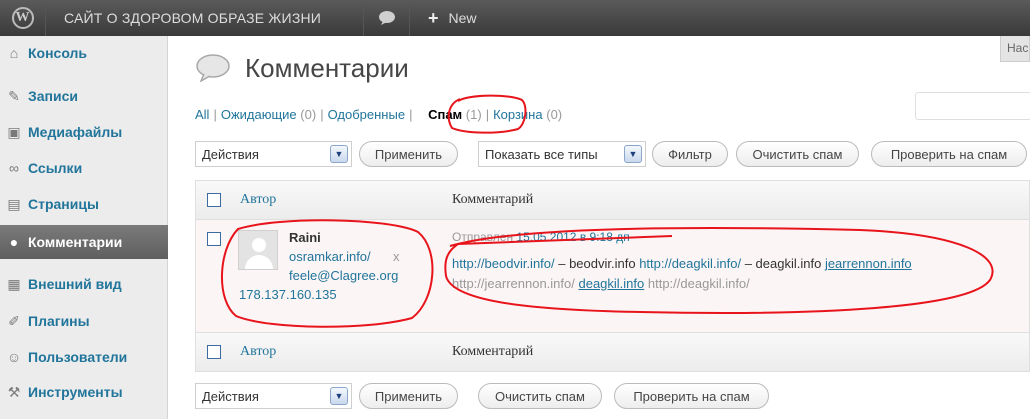 The width and height of the screenshot is (1030, 419). I want to click on wordpress-logo-icon: W, so click(22, 18).